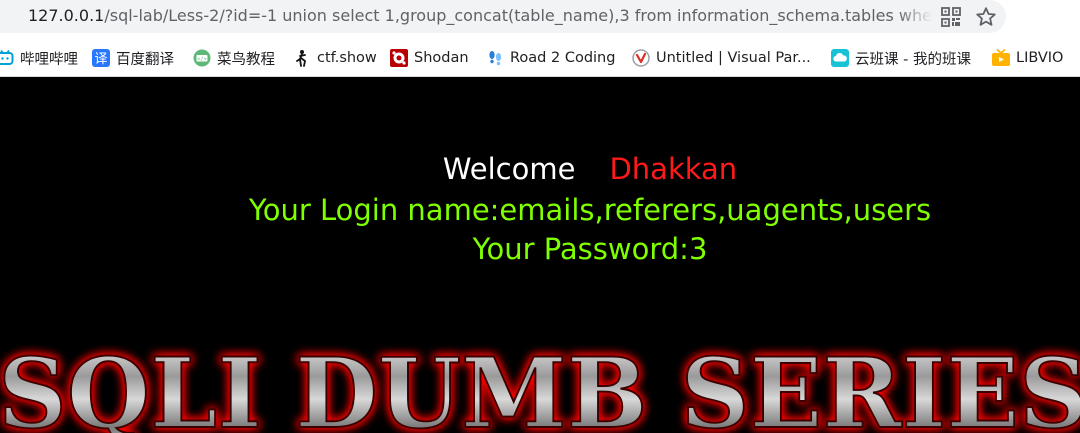 The width and height of the screenshot is (1080, 433). I want to click on footprints-icon, so click(495, 58).